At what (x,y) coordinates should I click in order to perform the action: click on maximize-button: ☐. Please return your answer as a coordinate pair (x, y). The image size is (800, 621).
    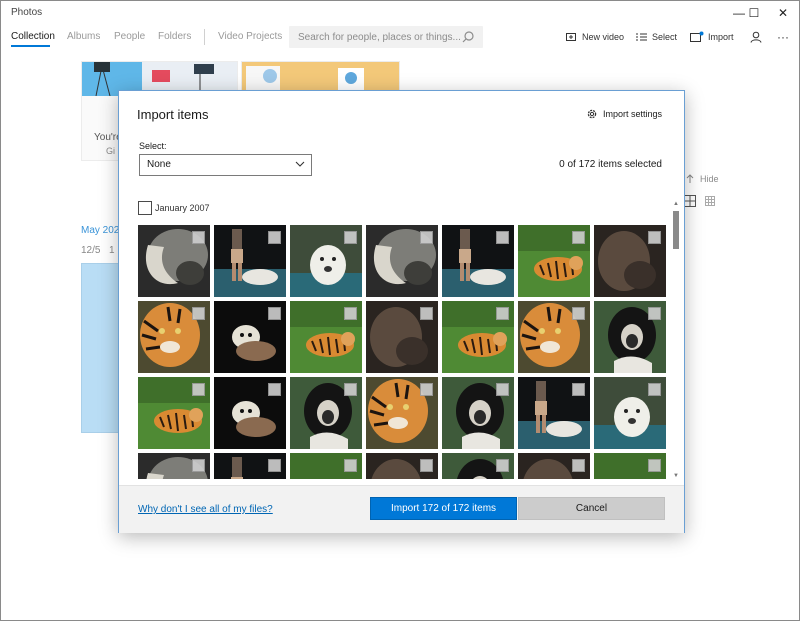
    Looking at the image, I should click on (754, 13).